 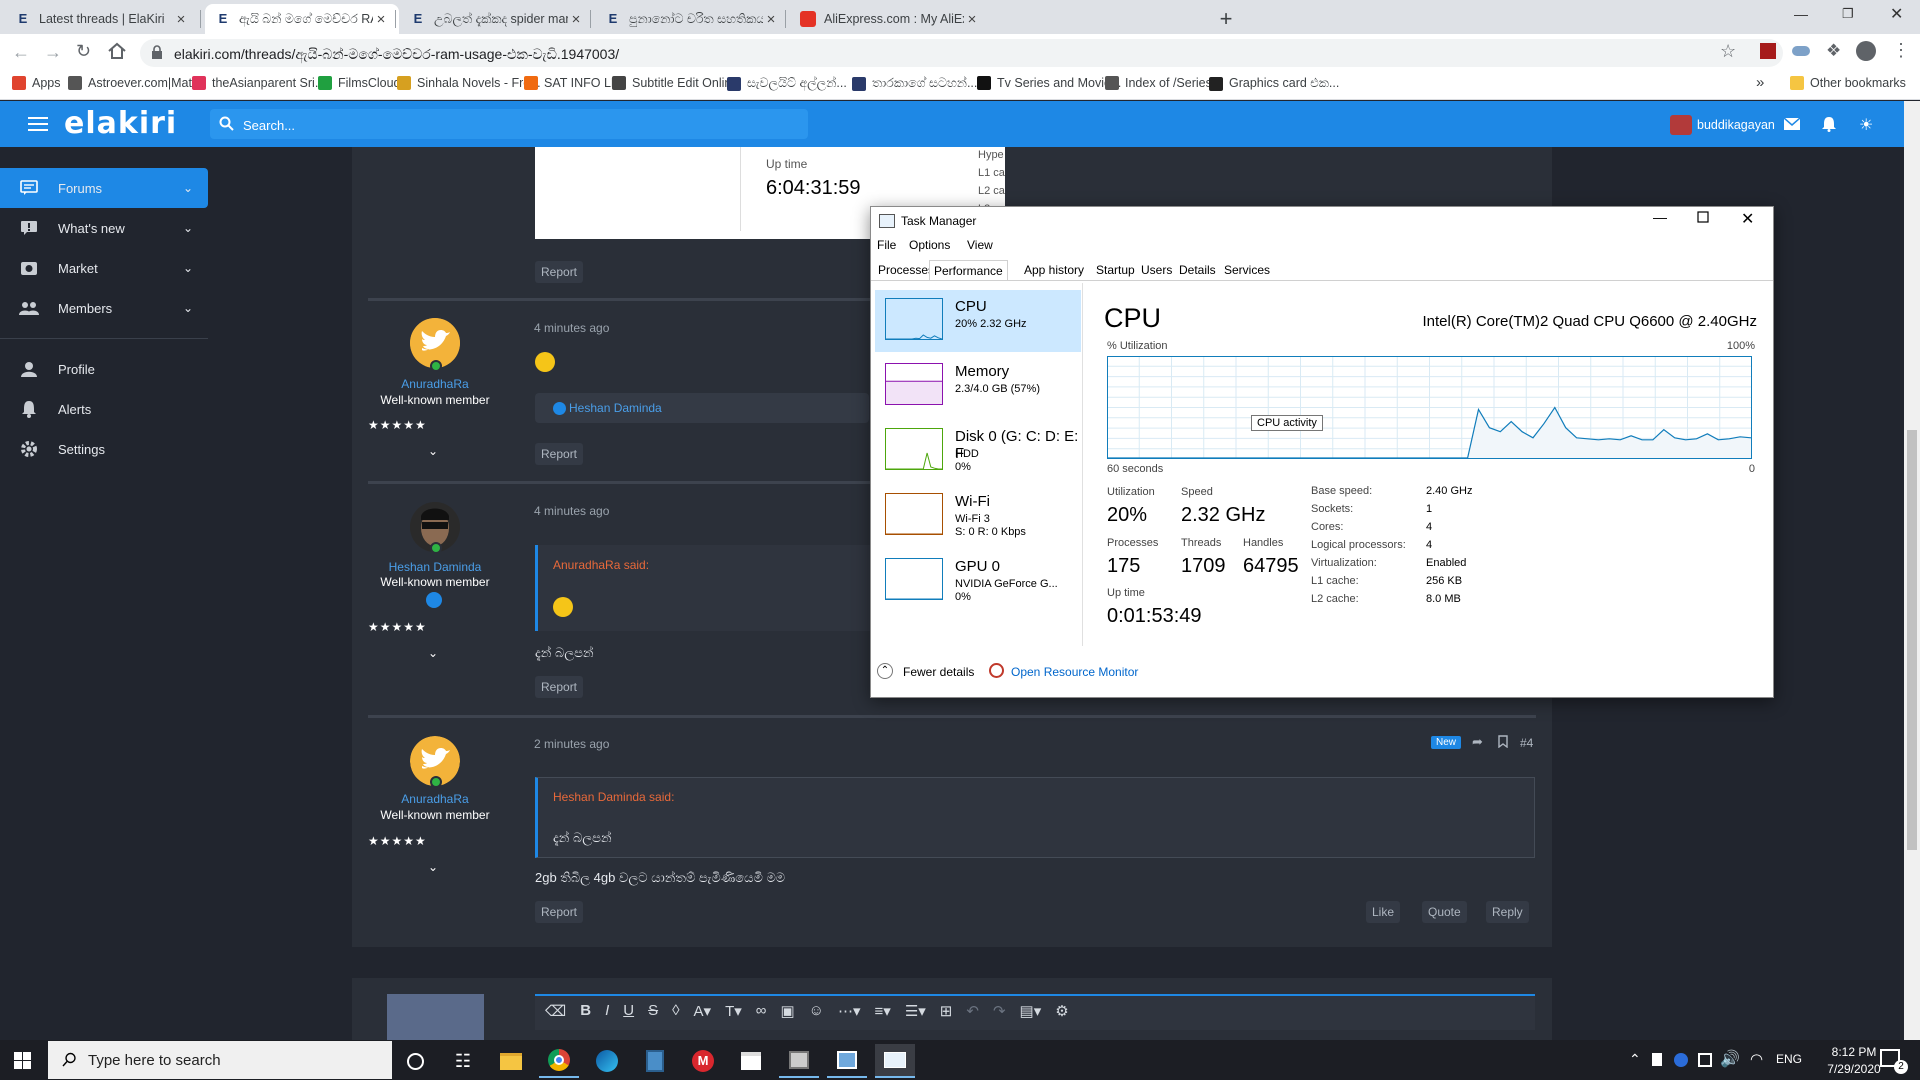 What do you see at coordinates (104, 409) in the screenshot?
I see `sidebar-item-alerts: Alerts` at bounding box center [104, 409].